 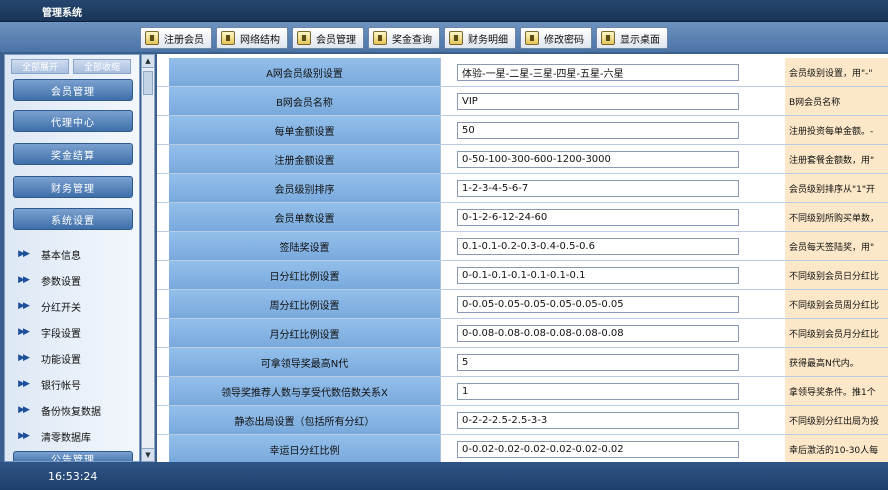 What do you see at coordinates (148, 258) in the screenshot?
I see `sidebar-scrollbar: ▲ ▼` at bounding box center [148, 258].